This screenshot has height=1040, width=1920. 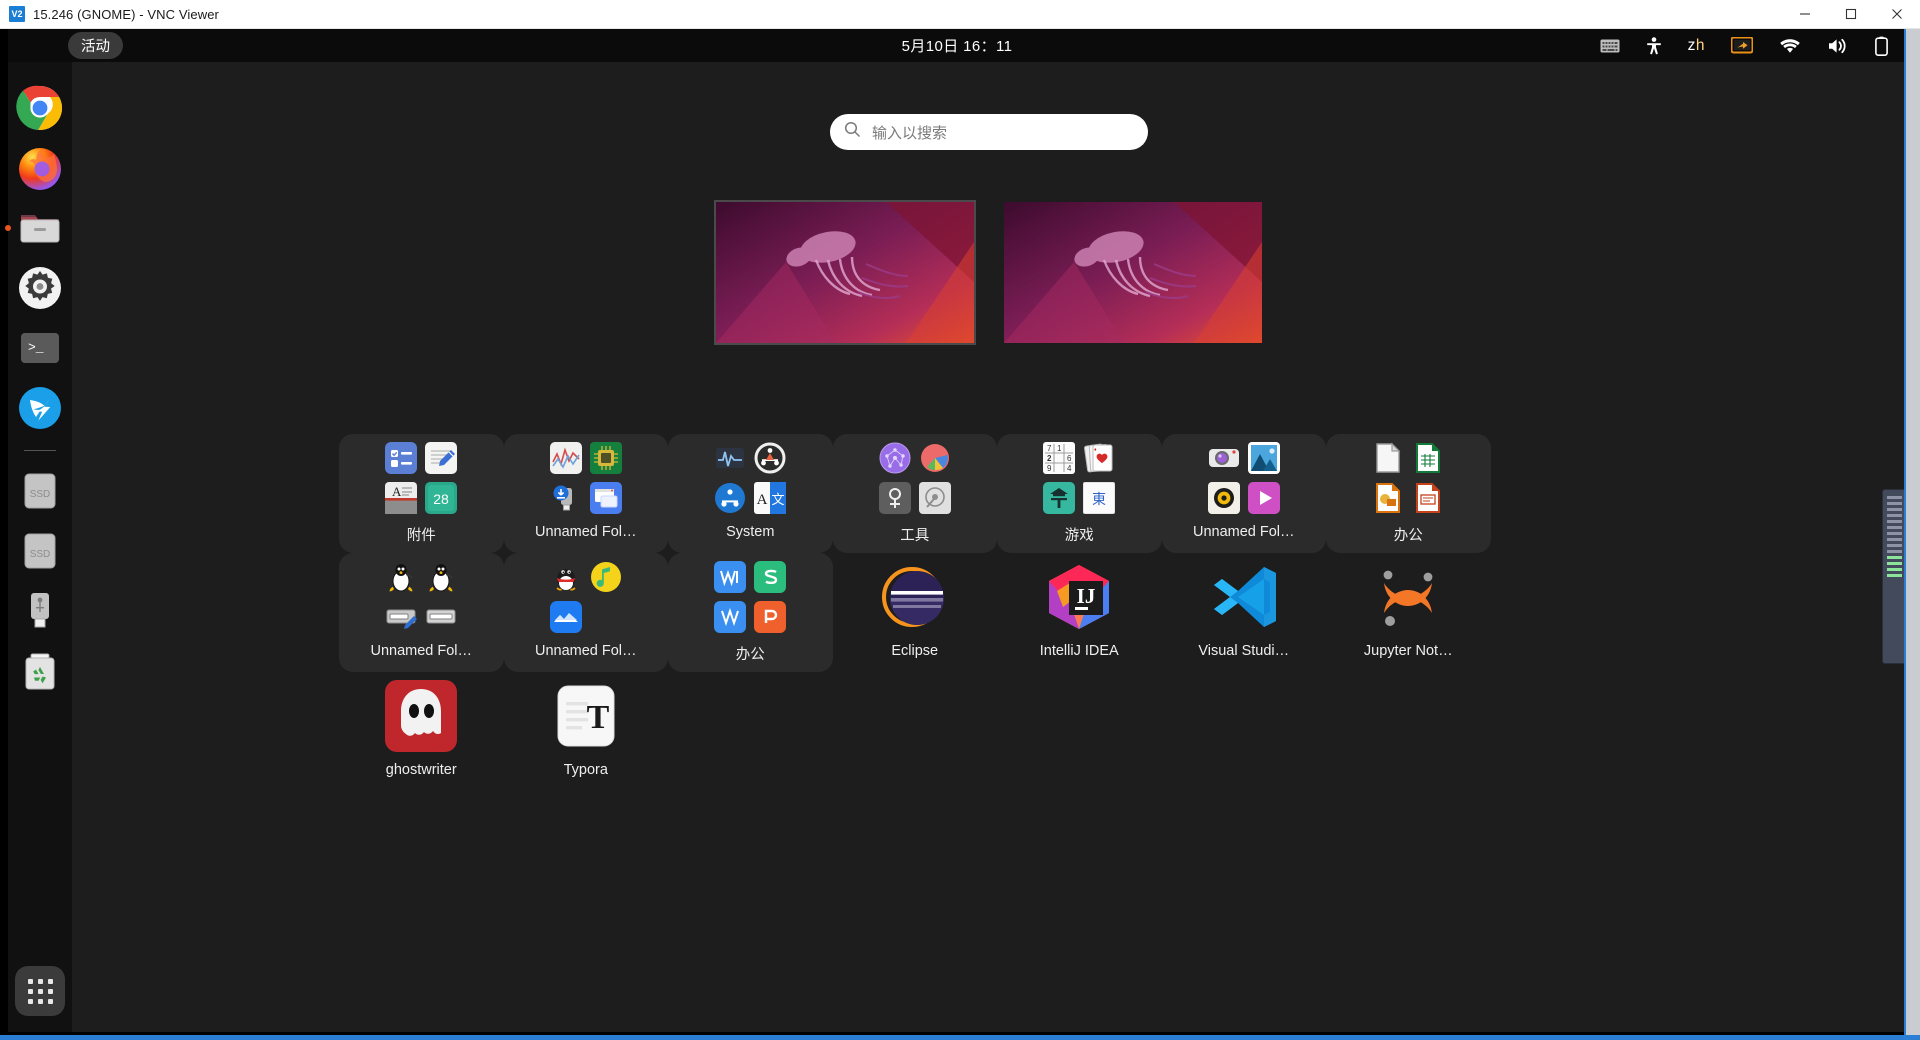 What do you see at coordinates (910, 133) in the screenshot?
I see `search-placeholder: 输入以搜索` at bounding box center [910, 133].